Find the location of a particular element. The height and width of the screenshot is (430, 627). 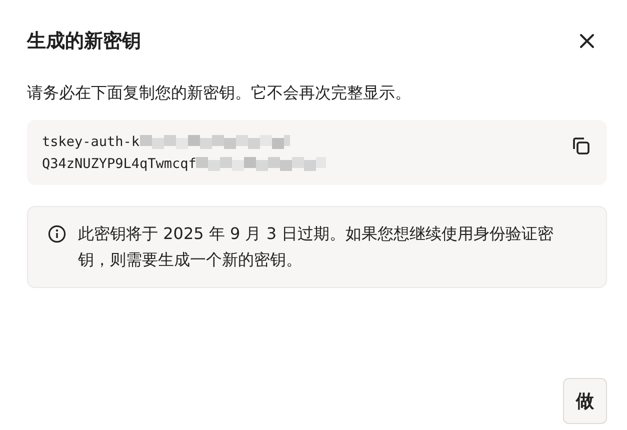

copy-icon is located at coordinates (581, 146).